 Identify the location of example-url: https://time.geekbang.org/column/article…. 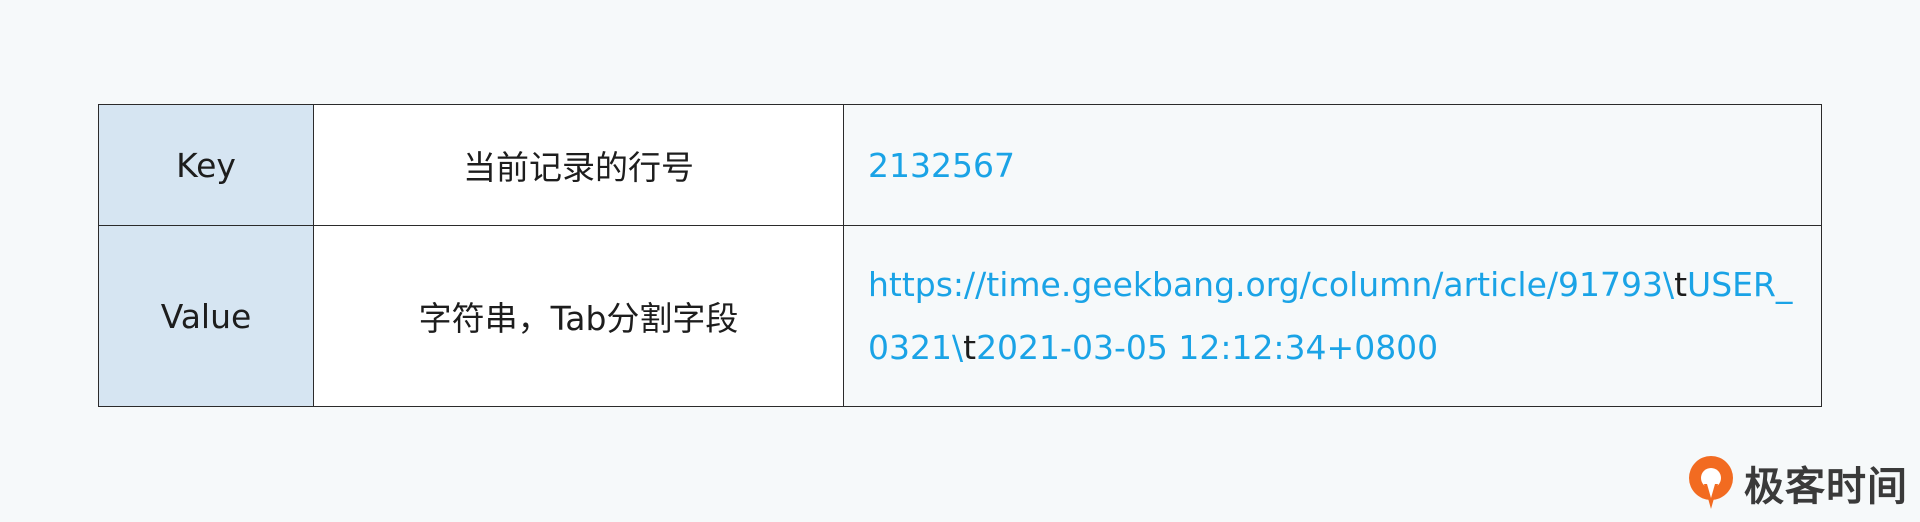
(1271, 284).